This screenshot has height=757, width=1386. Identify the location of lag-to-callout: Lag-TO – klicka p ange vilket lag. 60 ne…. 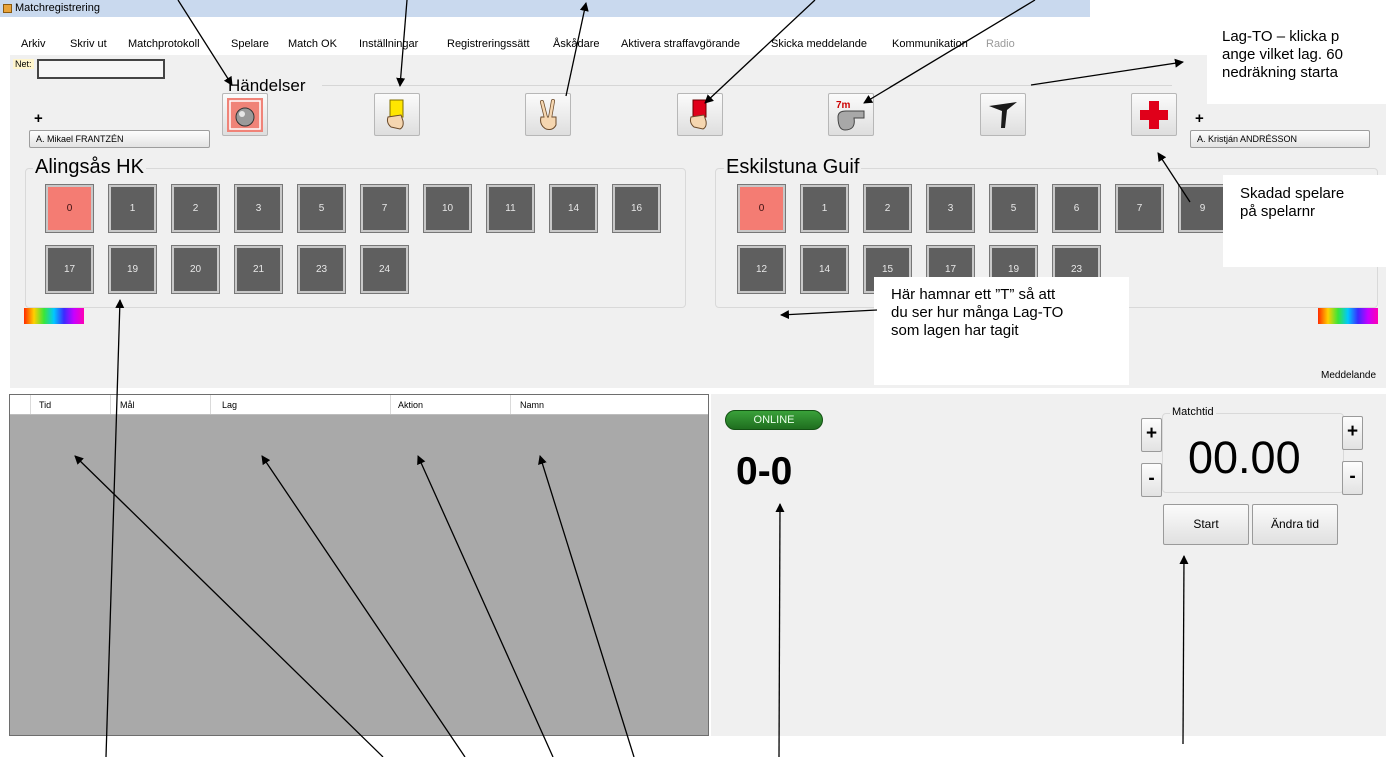
(1296, 66).